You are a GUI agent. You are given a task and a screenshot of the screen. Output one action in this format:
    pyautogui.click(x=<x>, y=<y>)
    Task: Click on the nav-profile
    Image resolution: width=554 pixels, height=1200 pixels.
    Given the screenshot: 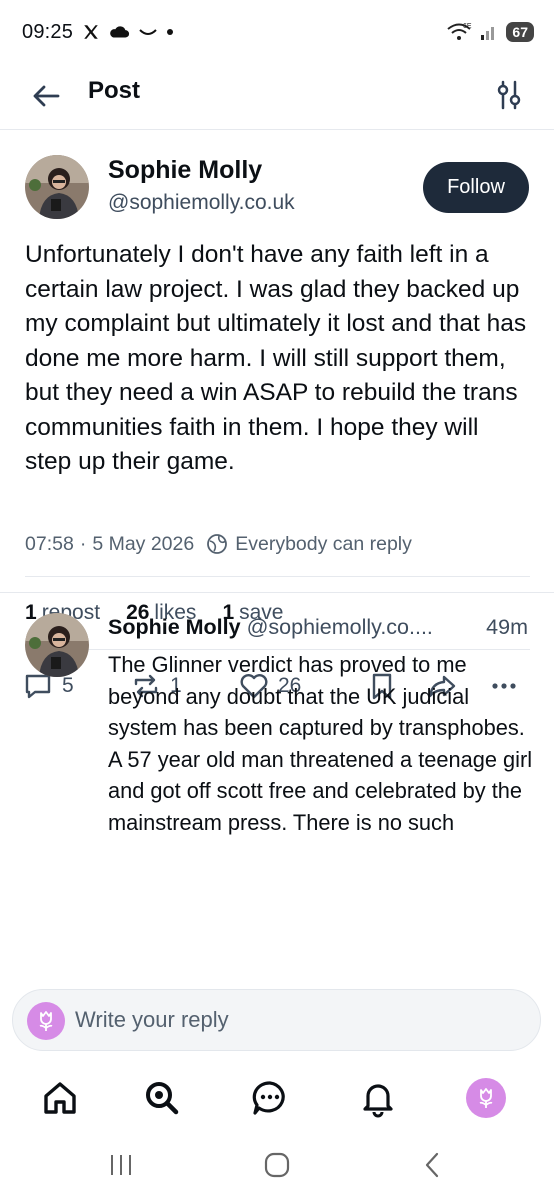 What is the action you would take?
    pyautogui.click(x=486, y=1098)
    